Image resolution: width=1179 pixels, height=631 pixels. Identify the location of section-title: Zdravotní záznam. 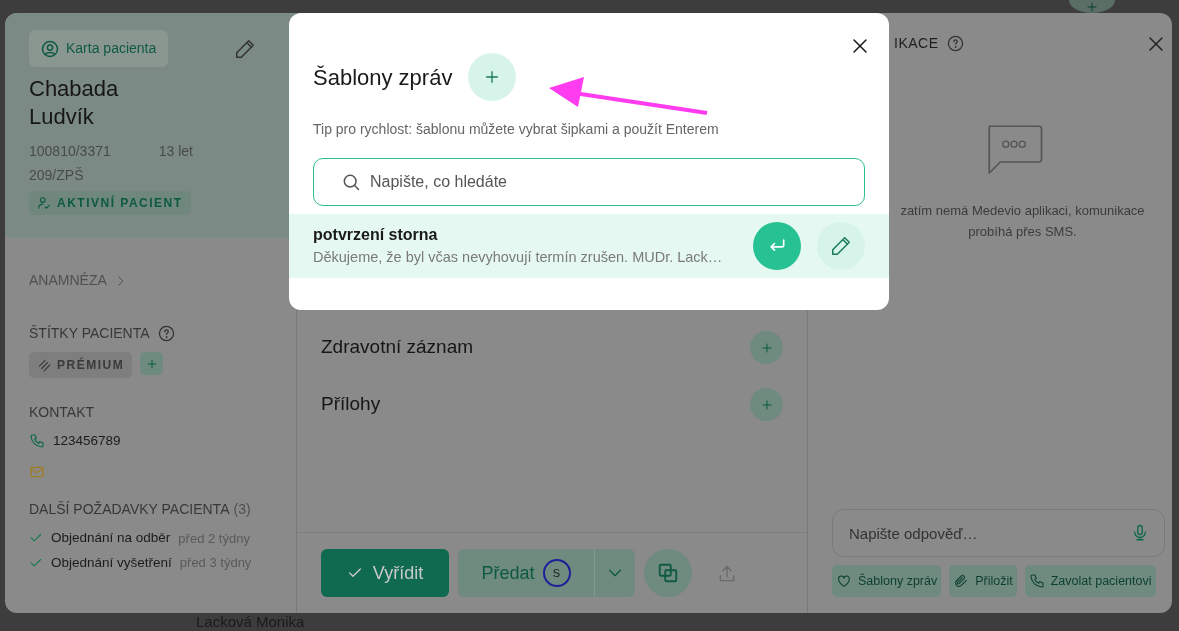
(397, 347).